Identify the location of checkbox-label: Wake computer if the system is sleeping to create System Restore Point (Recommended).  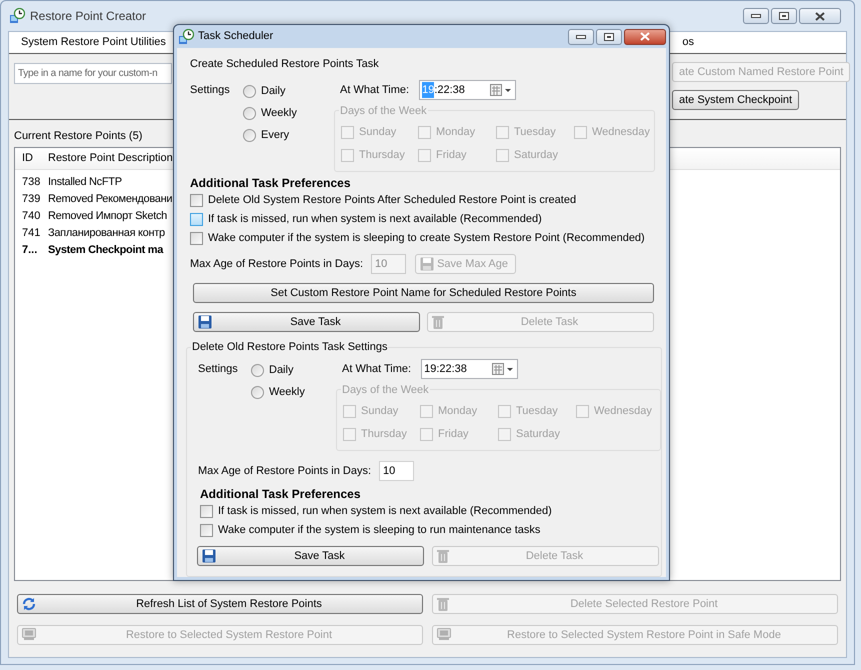
(426, 238).